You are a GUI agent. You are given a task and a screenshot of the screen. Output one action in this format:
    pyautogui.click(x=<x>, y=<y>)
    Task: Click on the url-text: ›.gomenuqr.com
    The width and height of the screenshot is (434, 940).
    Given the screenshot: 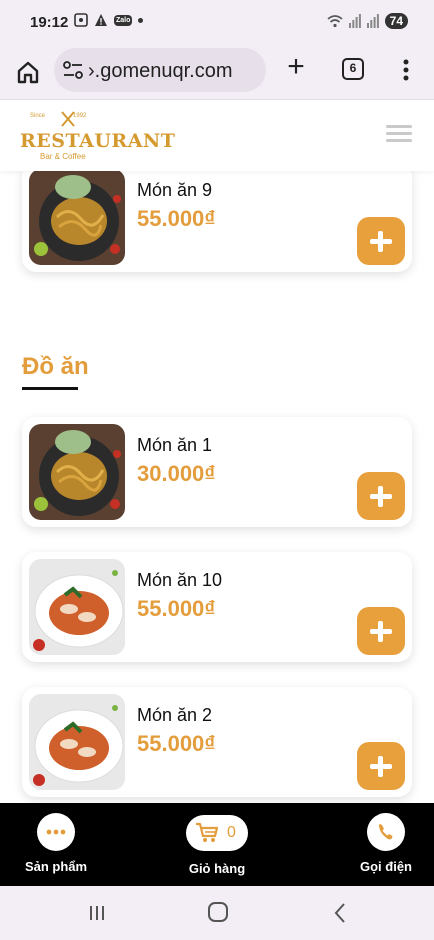 What is the action you would take?
    pyautogui.click(x=160, y=71)
    